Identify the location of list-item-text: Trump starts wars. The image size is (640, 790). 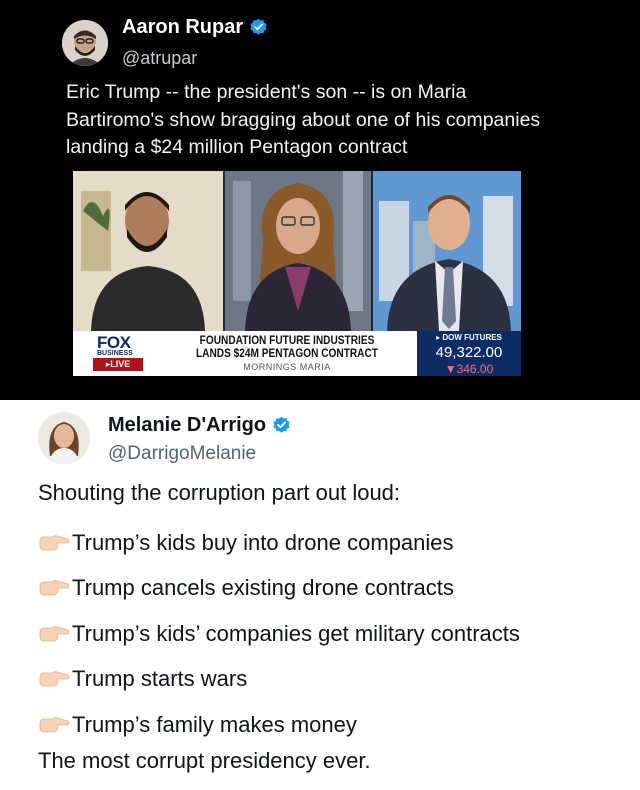
(160, 679).